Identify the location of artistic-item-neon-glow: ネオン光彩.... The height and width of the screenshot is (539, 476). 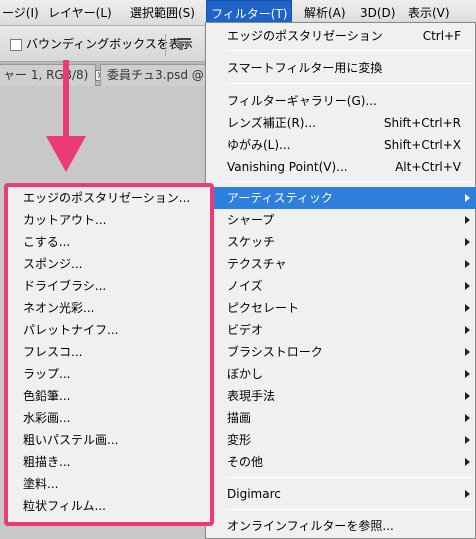
(58, 308).